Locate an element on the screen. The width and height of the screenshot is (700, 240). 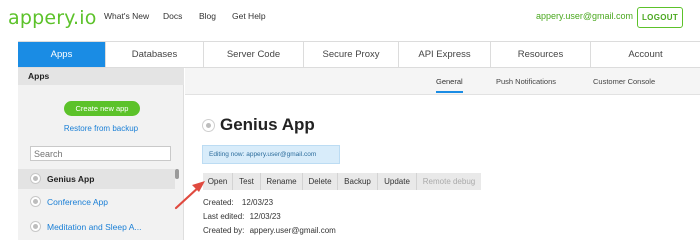
app-title: Genius App is located at coordinates (267, 124).